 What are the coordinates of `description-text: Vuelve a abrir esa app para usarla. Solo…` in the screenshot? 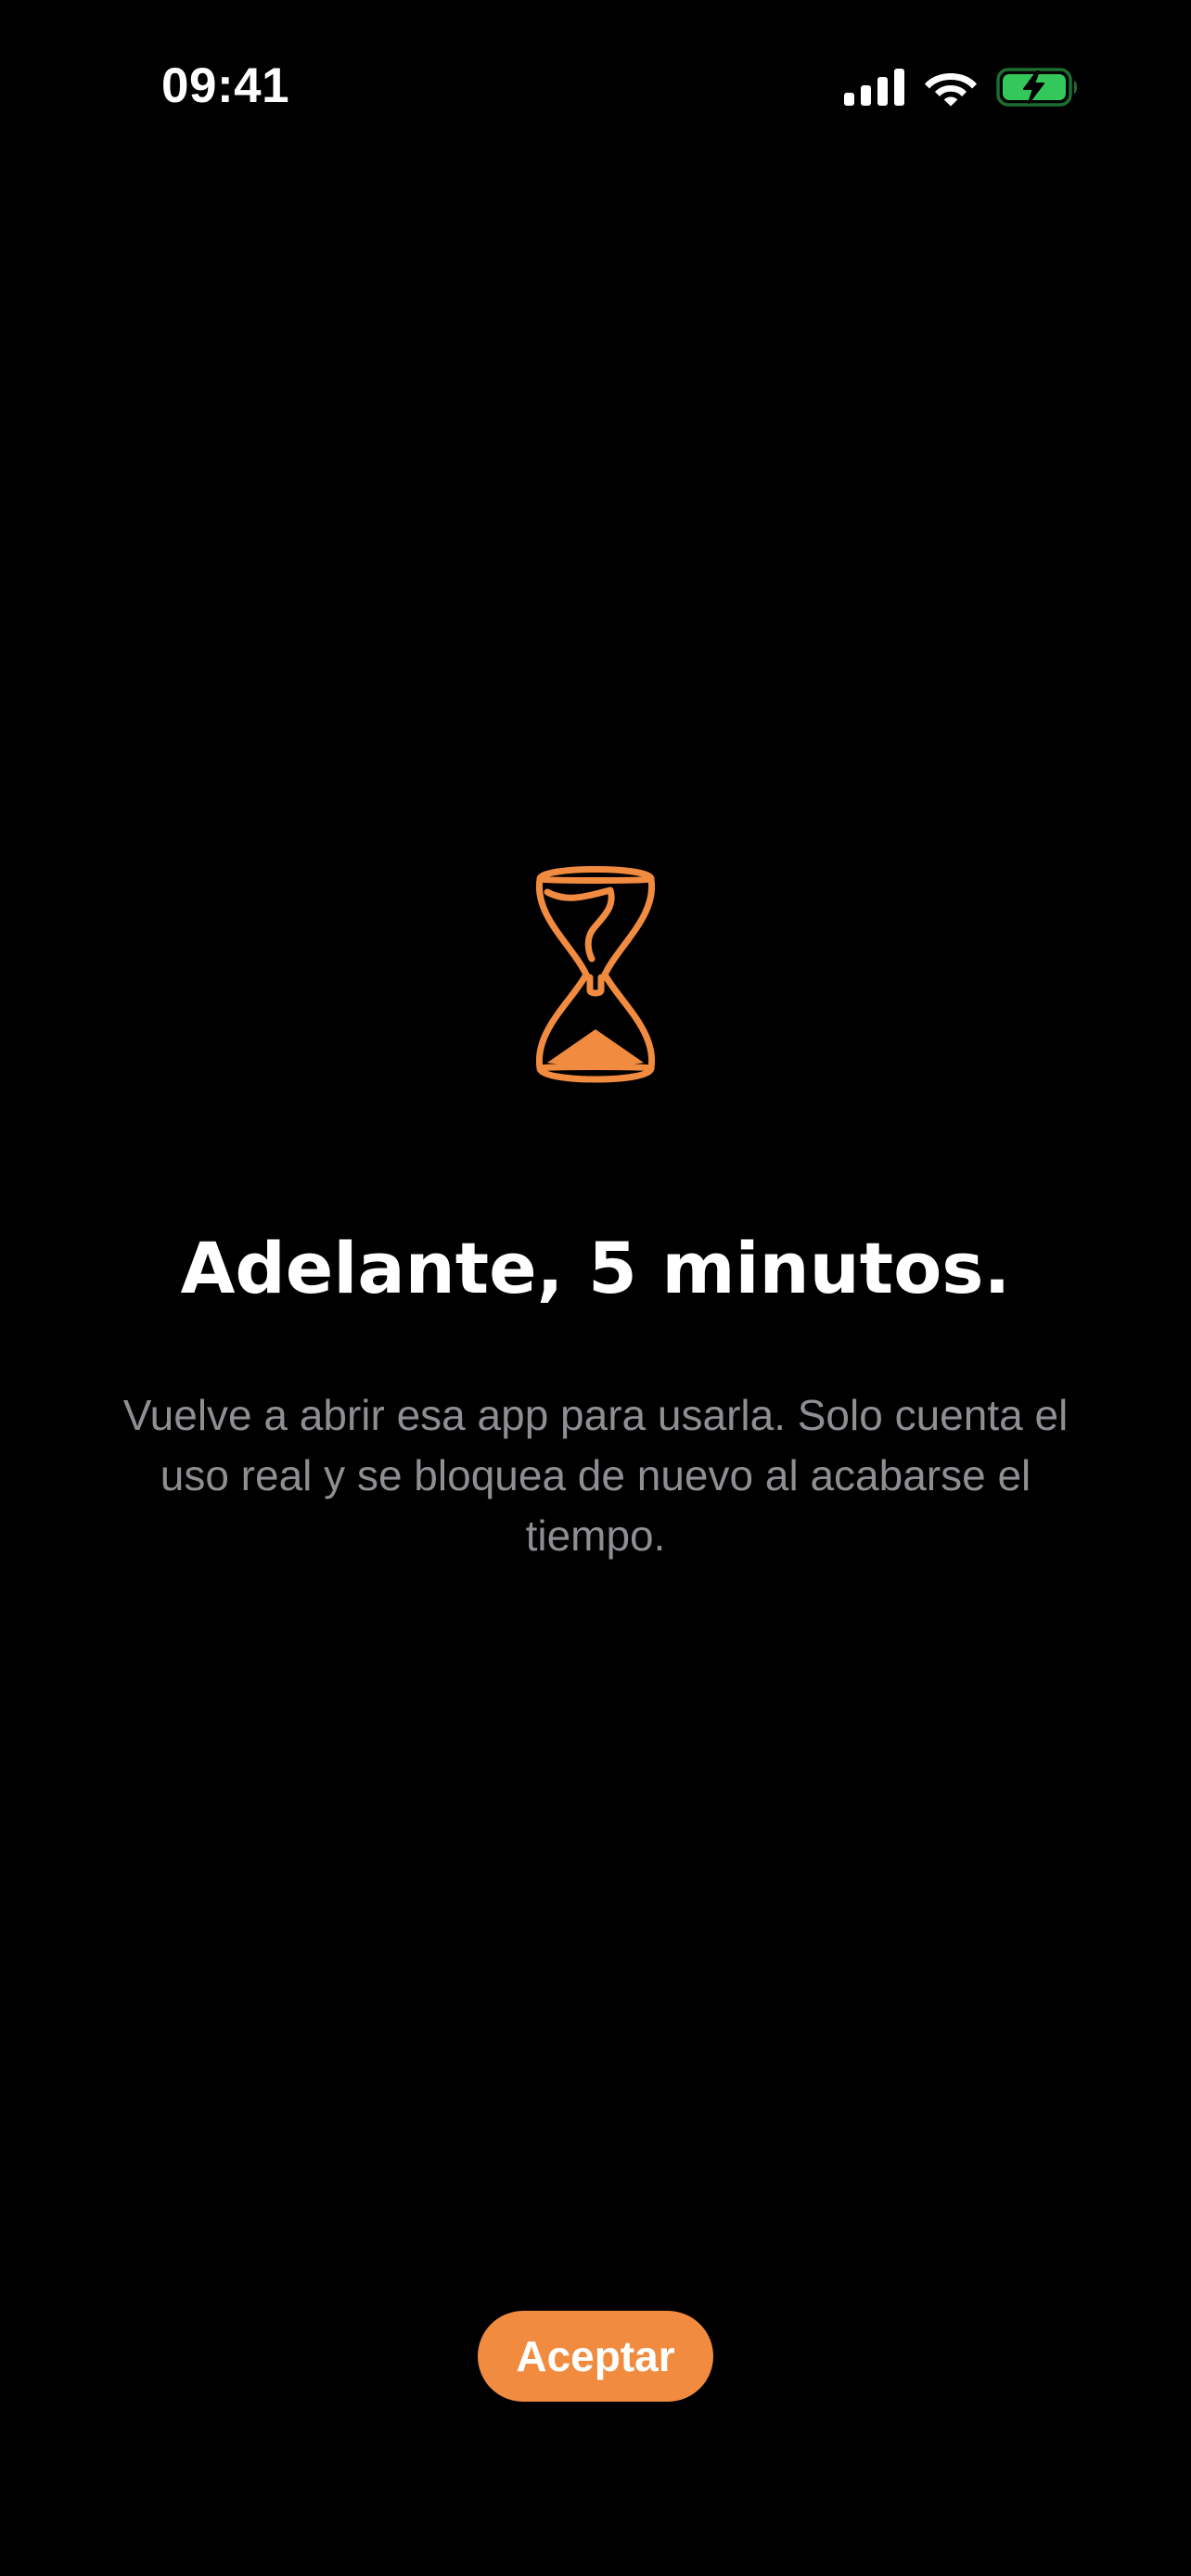 It's located at (595, 1475).